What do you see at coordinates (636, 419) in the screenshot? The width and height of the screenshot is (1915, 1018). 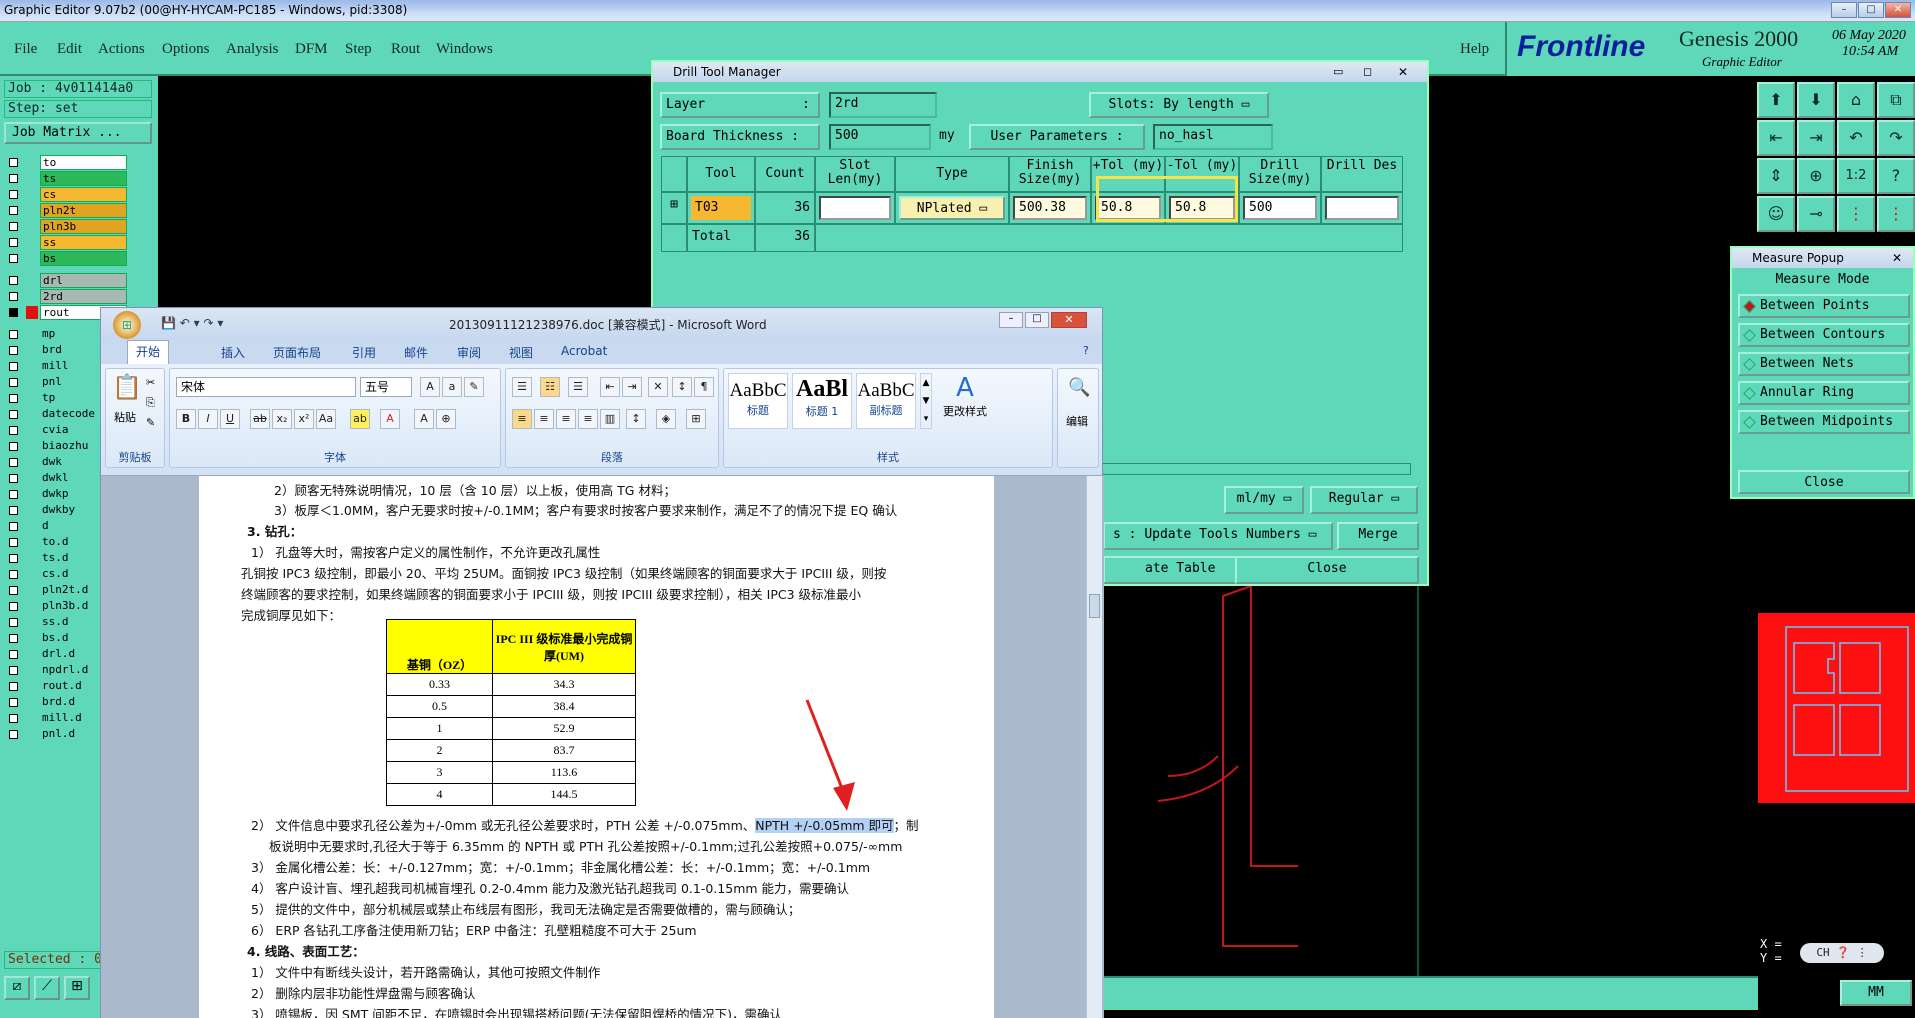 I see `line-spacing-icon: ↕` at bounding box center [636, 419].